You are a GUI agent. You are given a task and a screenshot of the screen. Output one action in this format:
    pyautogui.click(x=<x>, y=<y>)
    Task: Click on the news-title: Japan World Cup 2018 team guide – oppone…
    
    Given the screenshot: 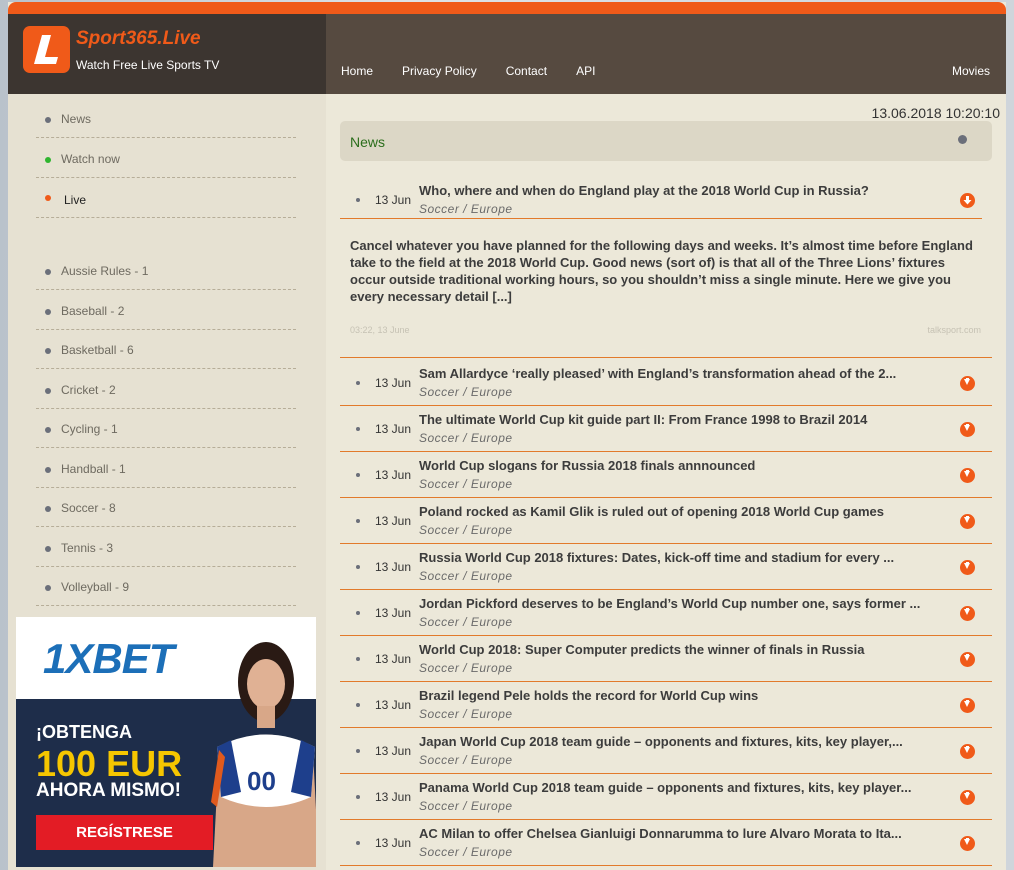 What is the action you would take?
    pyautogui.click(x=679, y=741)
    